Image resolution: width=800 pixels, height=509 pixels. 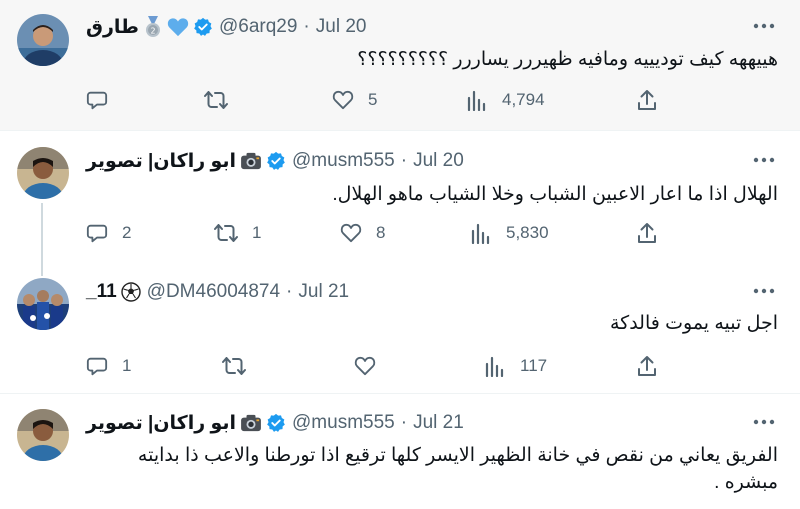 I want to click on medal-2-icon: 2, so click(x=153, y=27).